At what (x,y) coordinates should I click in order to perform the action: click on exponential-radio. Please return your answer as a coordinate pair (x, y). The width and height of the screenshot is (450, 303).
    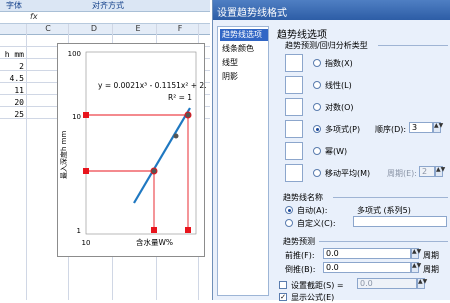
    Looking at the image, I should click on (317, 63).